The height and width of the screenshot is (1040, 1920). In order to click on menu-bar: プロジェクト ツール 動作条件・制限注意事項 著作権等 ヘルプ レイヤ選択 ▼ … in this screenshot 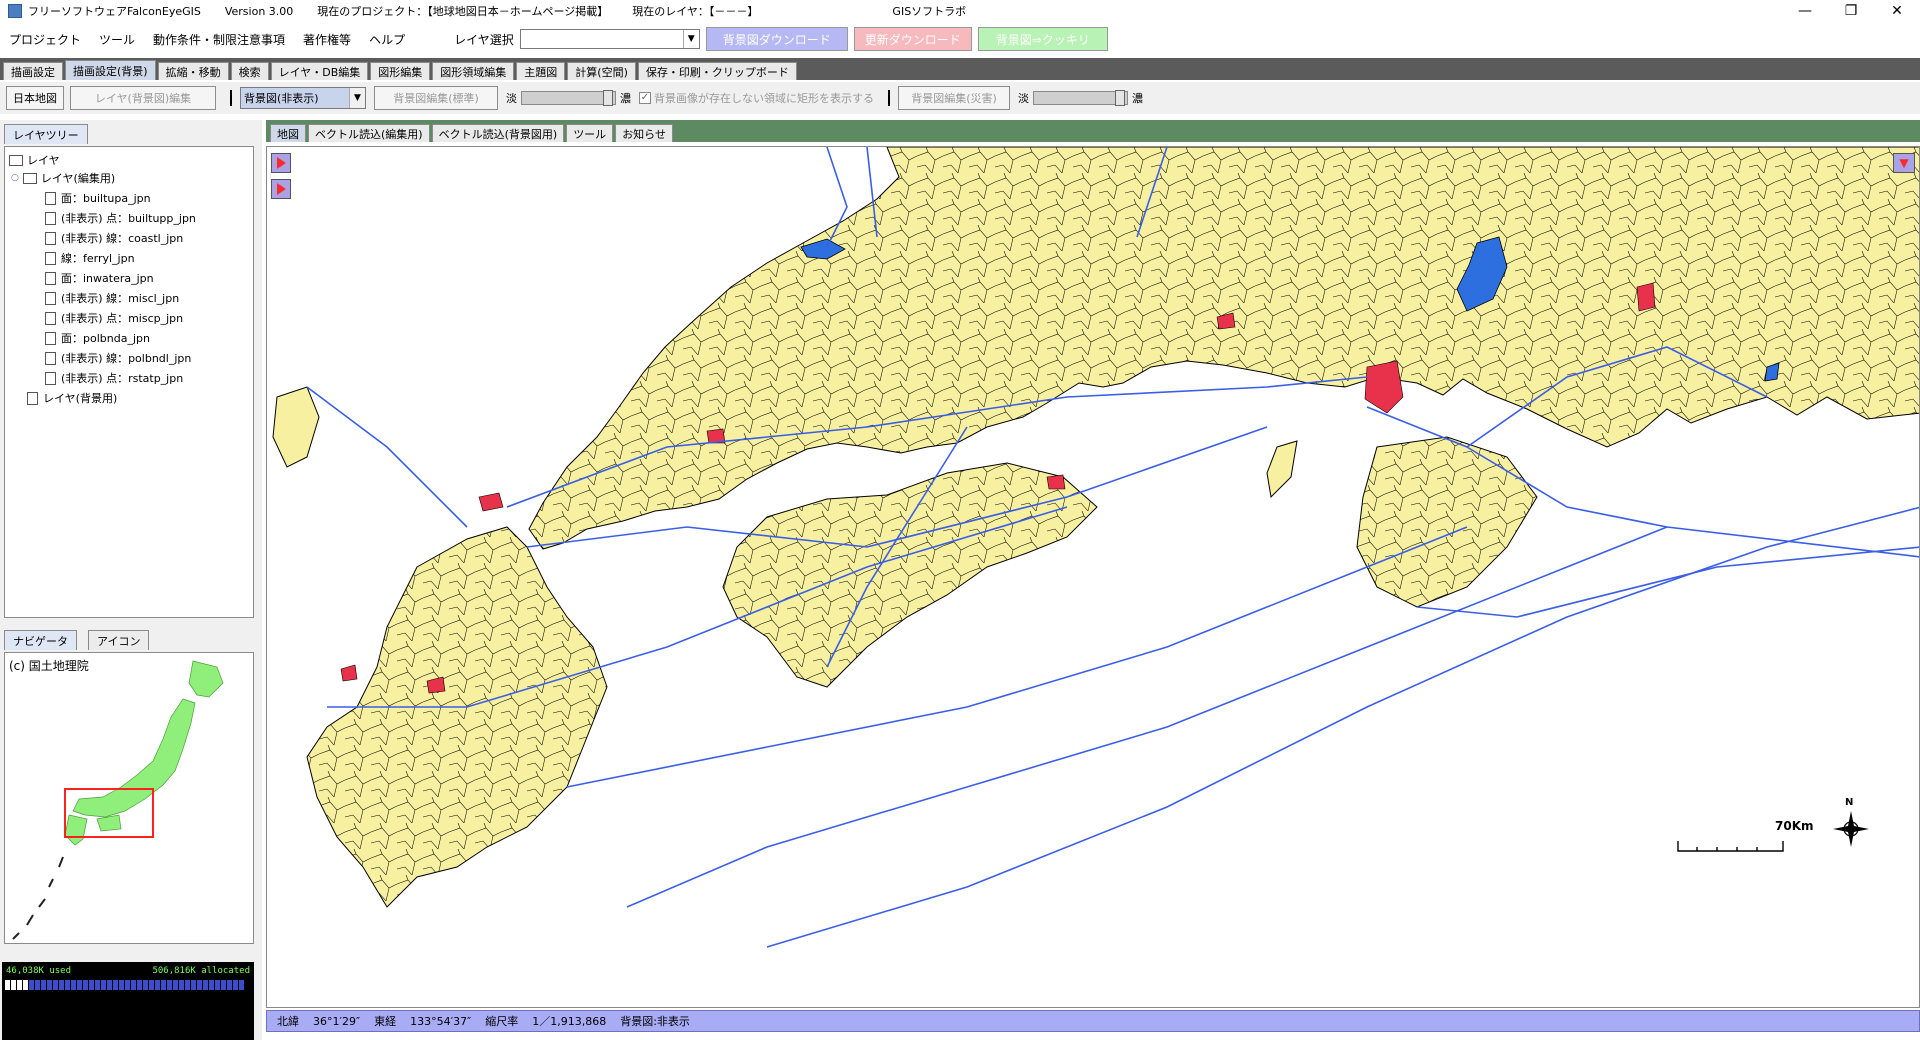, I will do `click(960, 39)`.